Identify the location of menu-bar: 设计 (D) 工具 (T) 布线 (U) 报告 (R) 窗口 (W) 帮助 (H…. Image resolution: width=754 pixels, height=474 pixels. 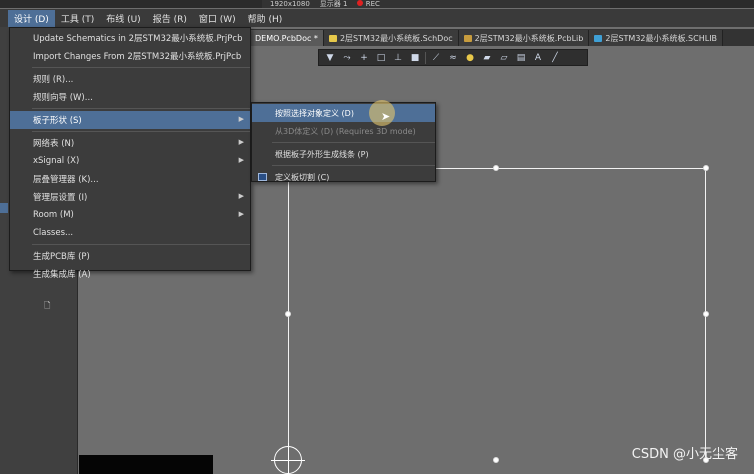
(377, 18).